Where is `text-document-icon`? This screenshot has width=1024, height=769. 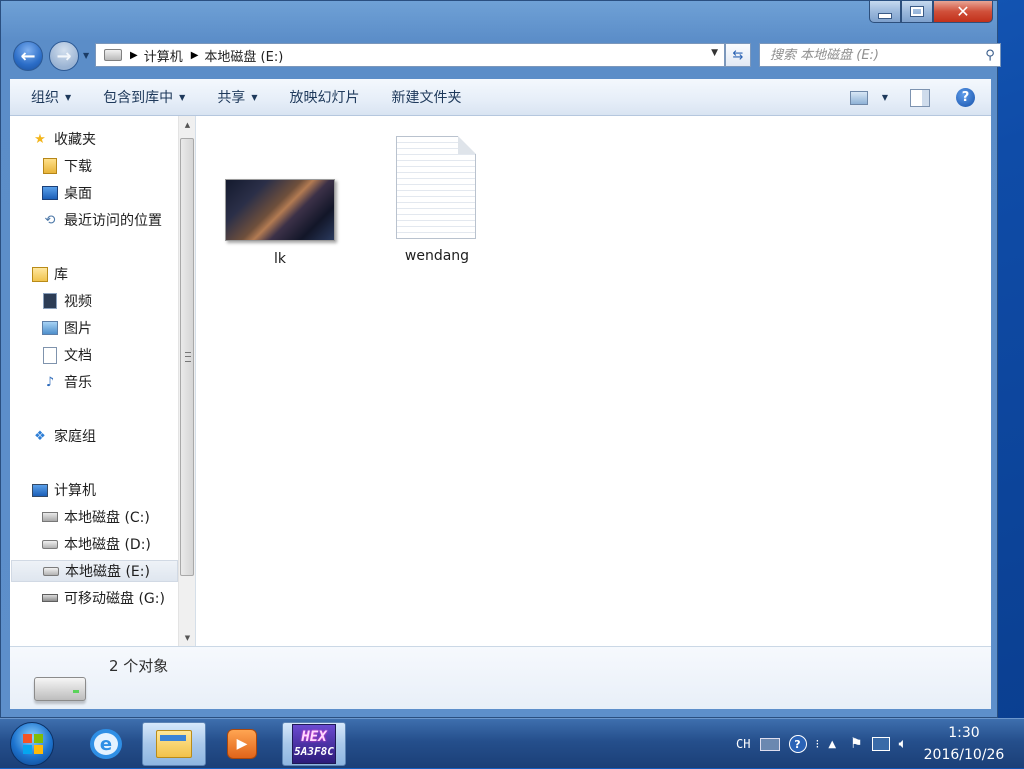
text-document-icon is located at coordinates (436, 187).